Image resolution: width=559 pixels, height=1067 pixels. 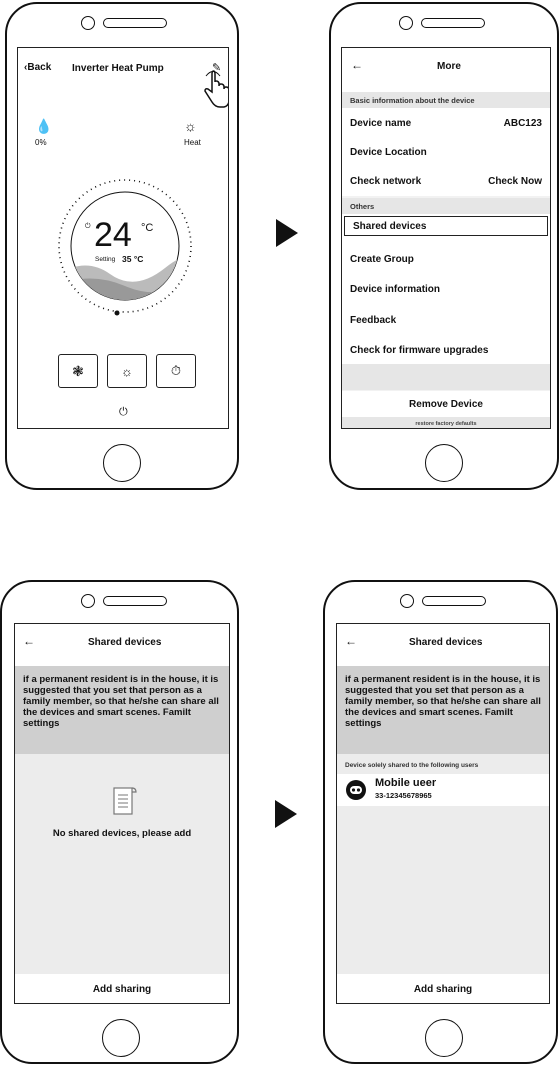 What do you see at coordinates (123, 412) in the screenshot?
I see `power-icon: ⏻` at bounding box center [123, 412].